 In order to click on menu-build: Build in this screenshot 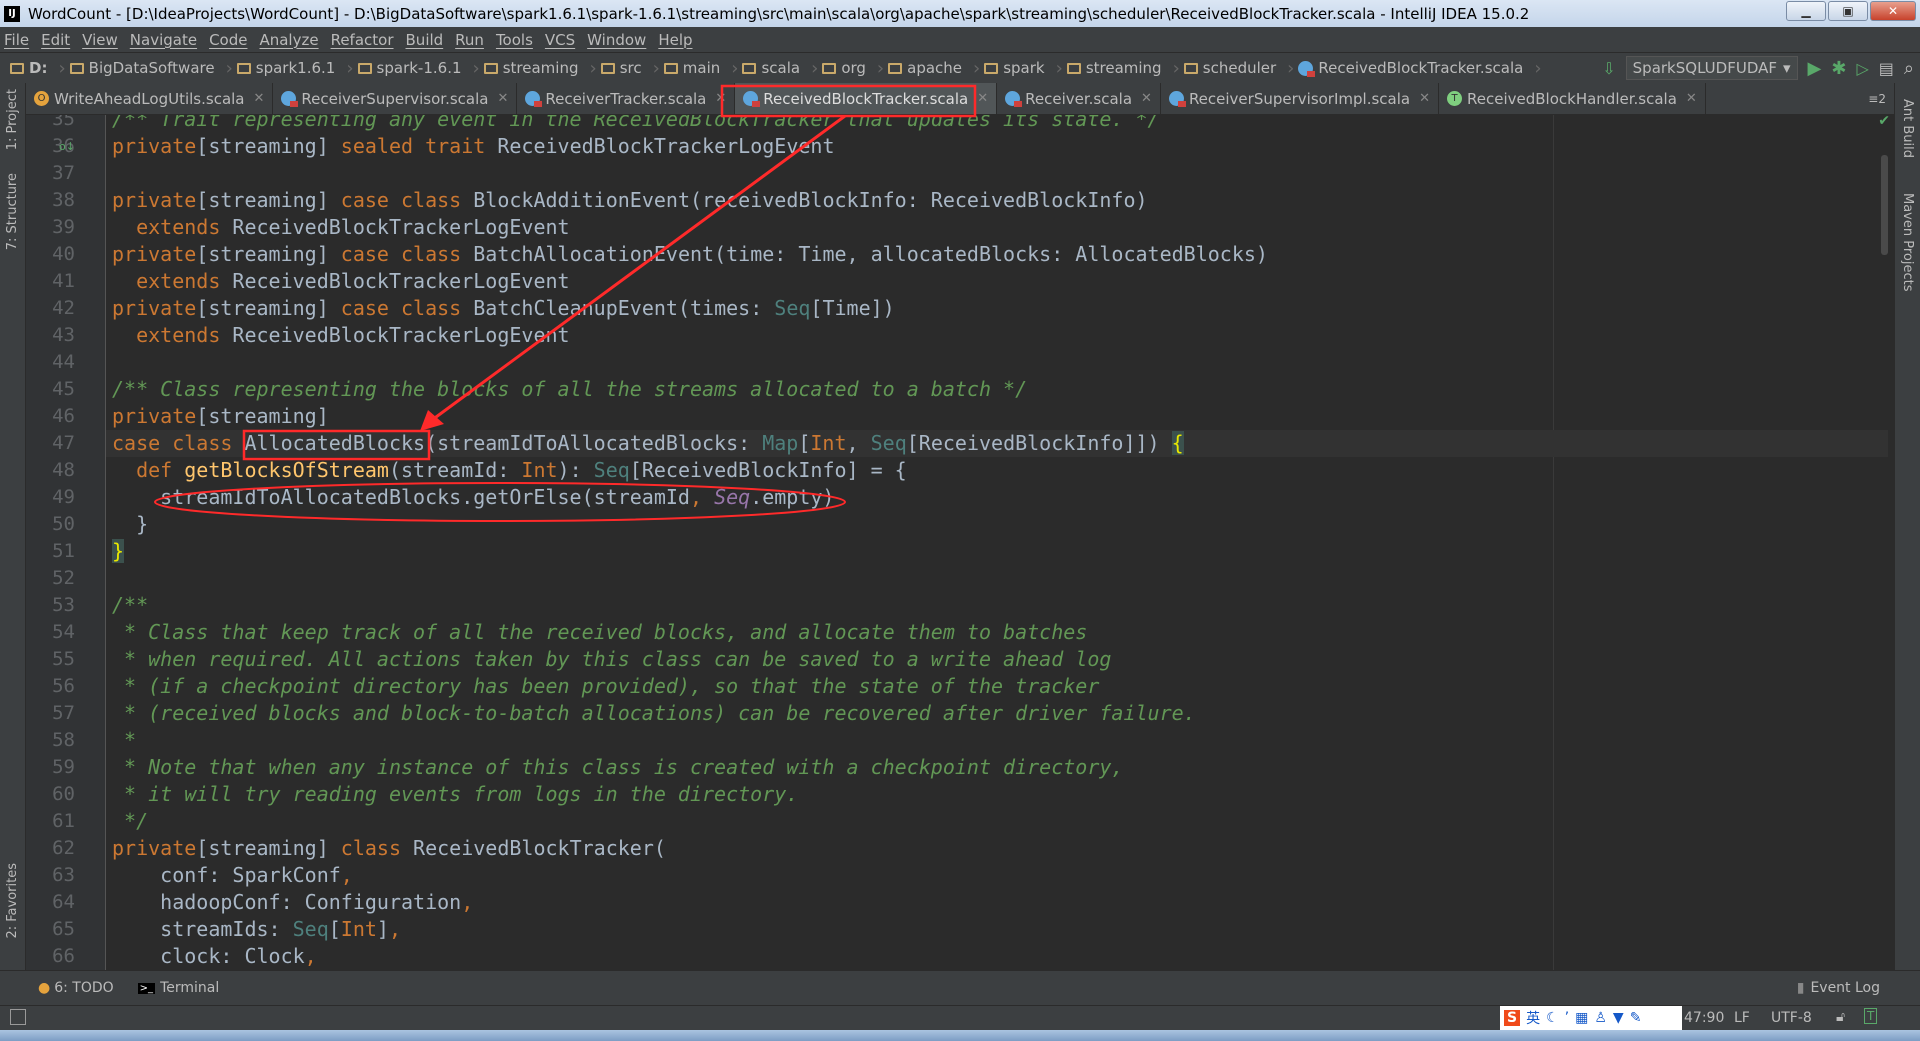, I will do `click(425, 40)`.